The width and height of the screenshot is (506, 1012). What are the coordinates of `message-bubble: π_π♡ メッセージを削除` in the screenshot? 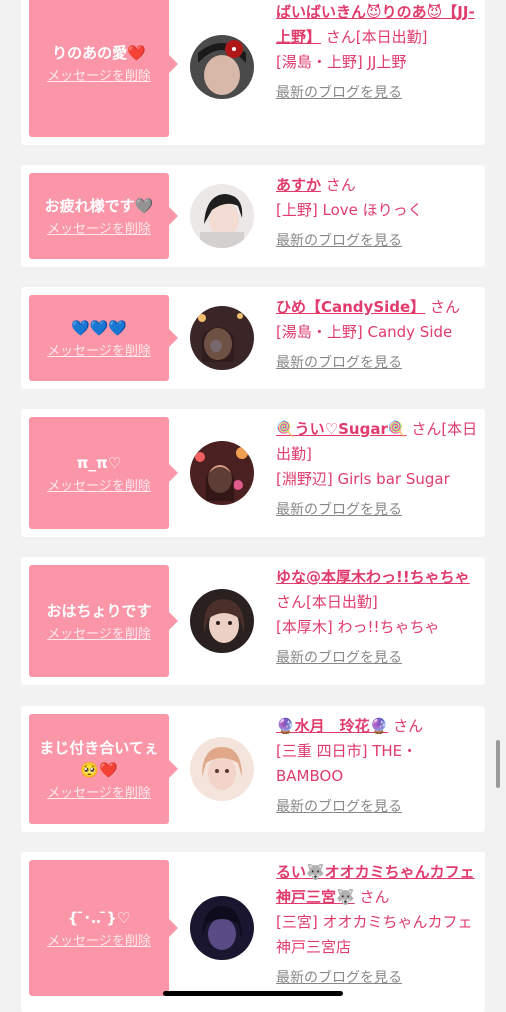 It's located at (103, 473).